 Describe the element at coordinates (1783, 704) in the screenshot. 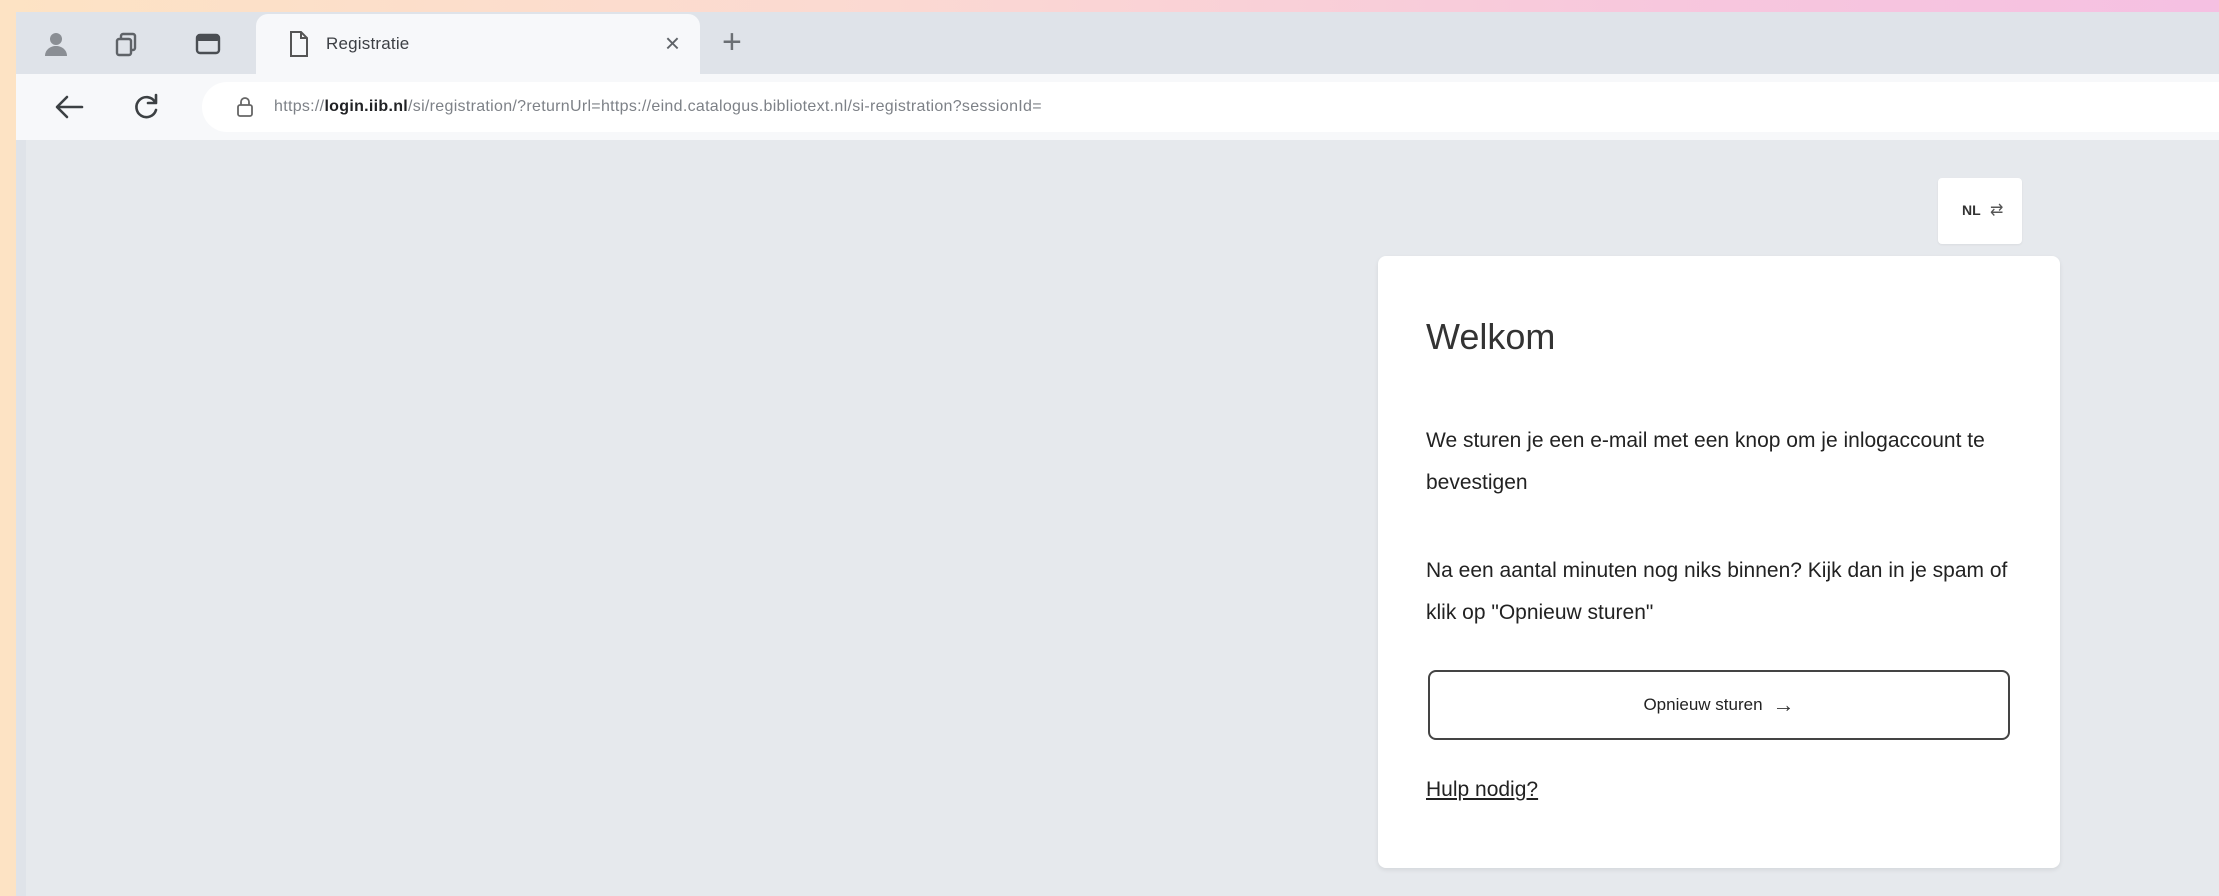

I see `arrow-right-icon: →` at that location.